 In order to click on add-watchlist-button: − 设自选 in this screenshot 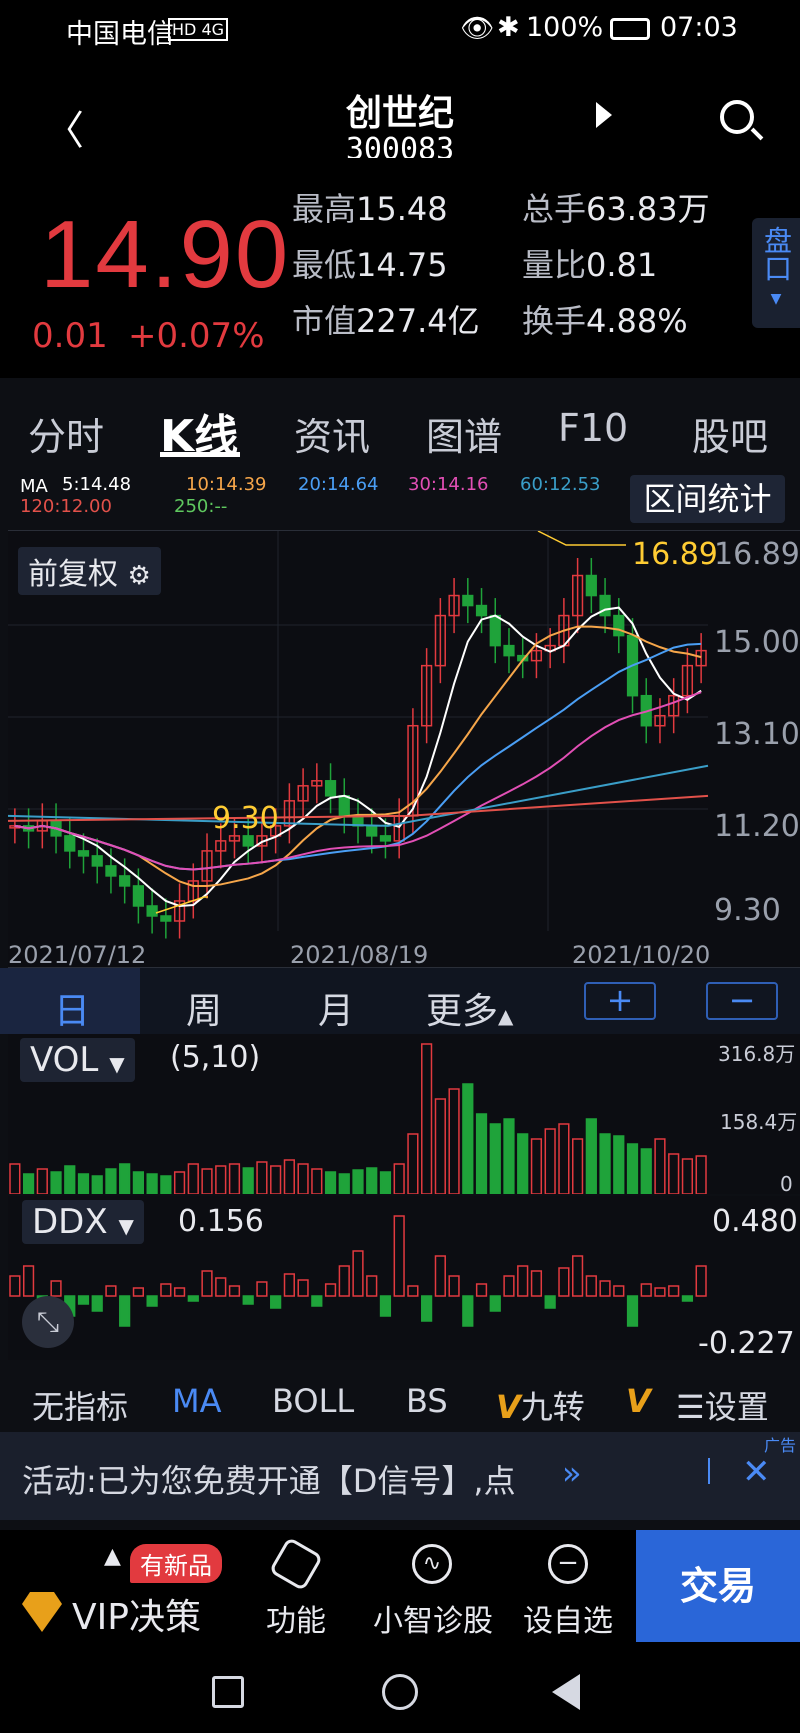, I will do `click(568, 1592)`.